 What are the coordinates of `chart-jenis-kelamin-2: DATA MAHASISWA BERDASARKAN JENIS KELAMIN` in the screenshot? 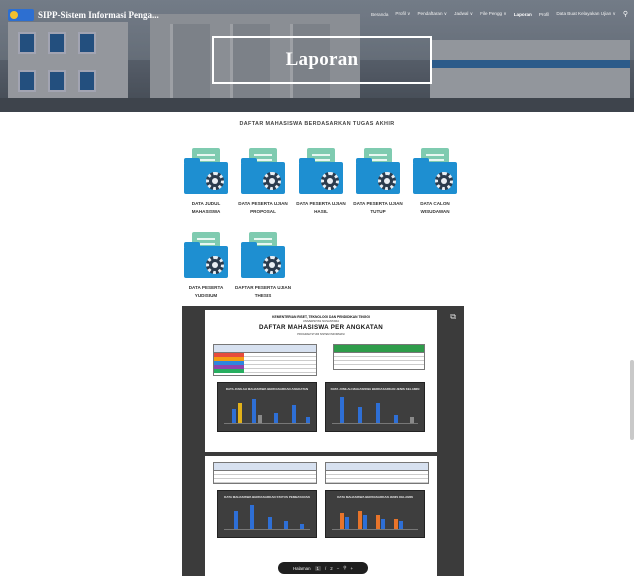 It's located at (375, 514).